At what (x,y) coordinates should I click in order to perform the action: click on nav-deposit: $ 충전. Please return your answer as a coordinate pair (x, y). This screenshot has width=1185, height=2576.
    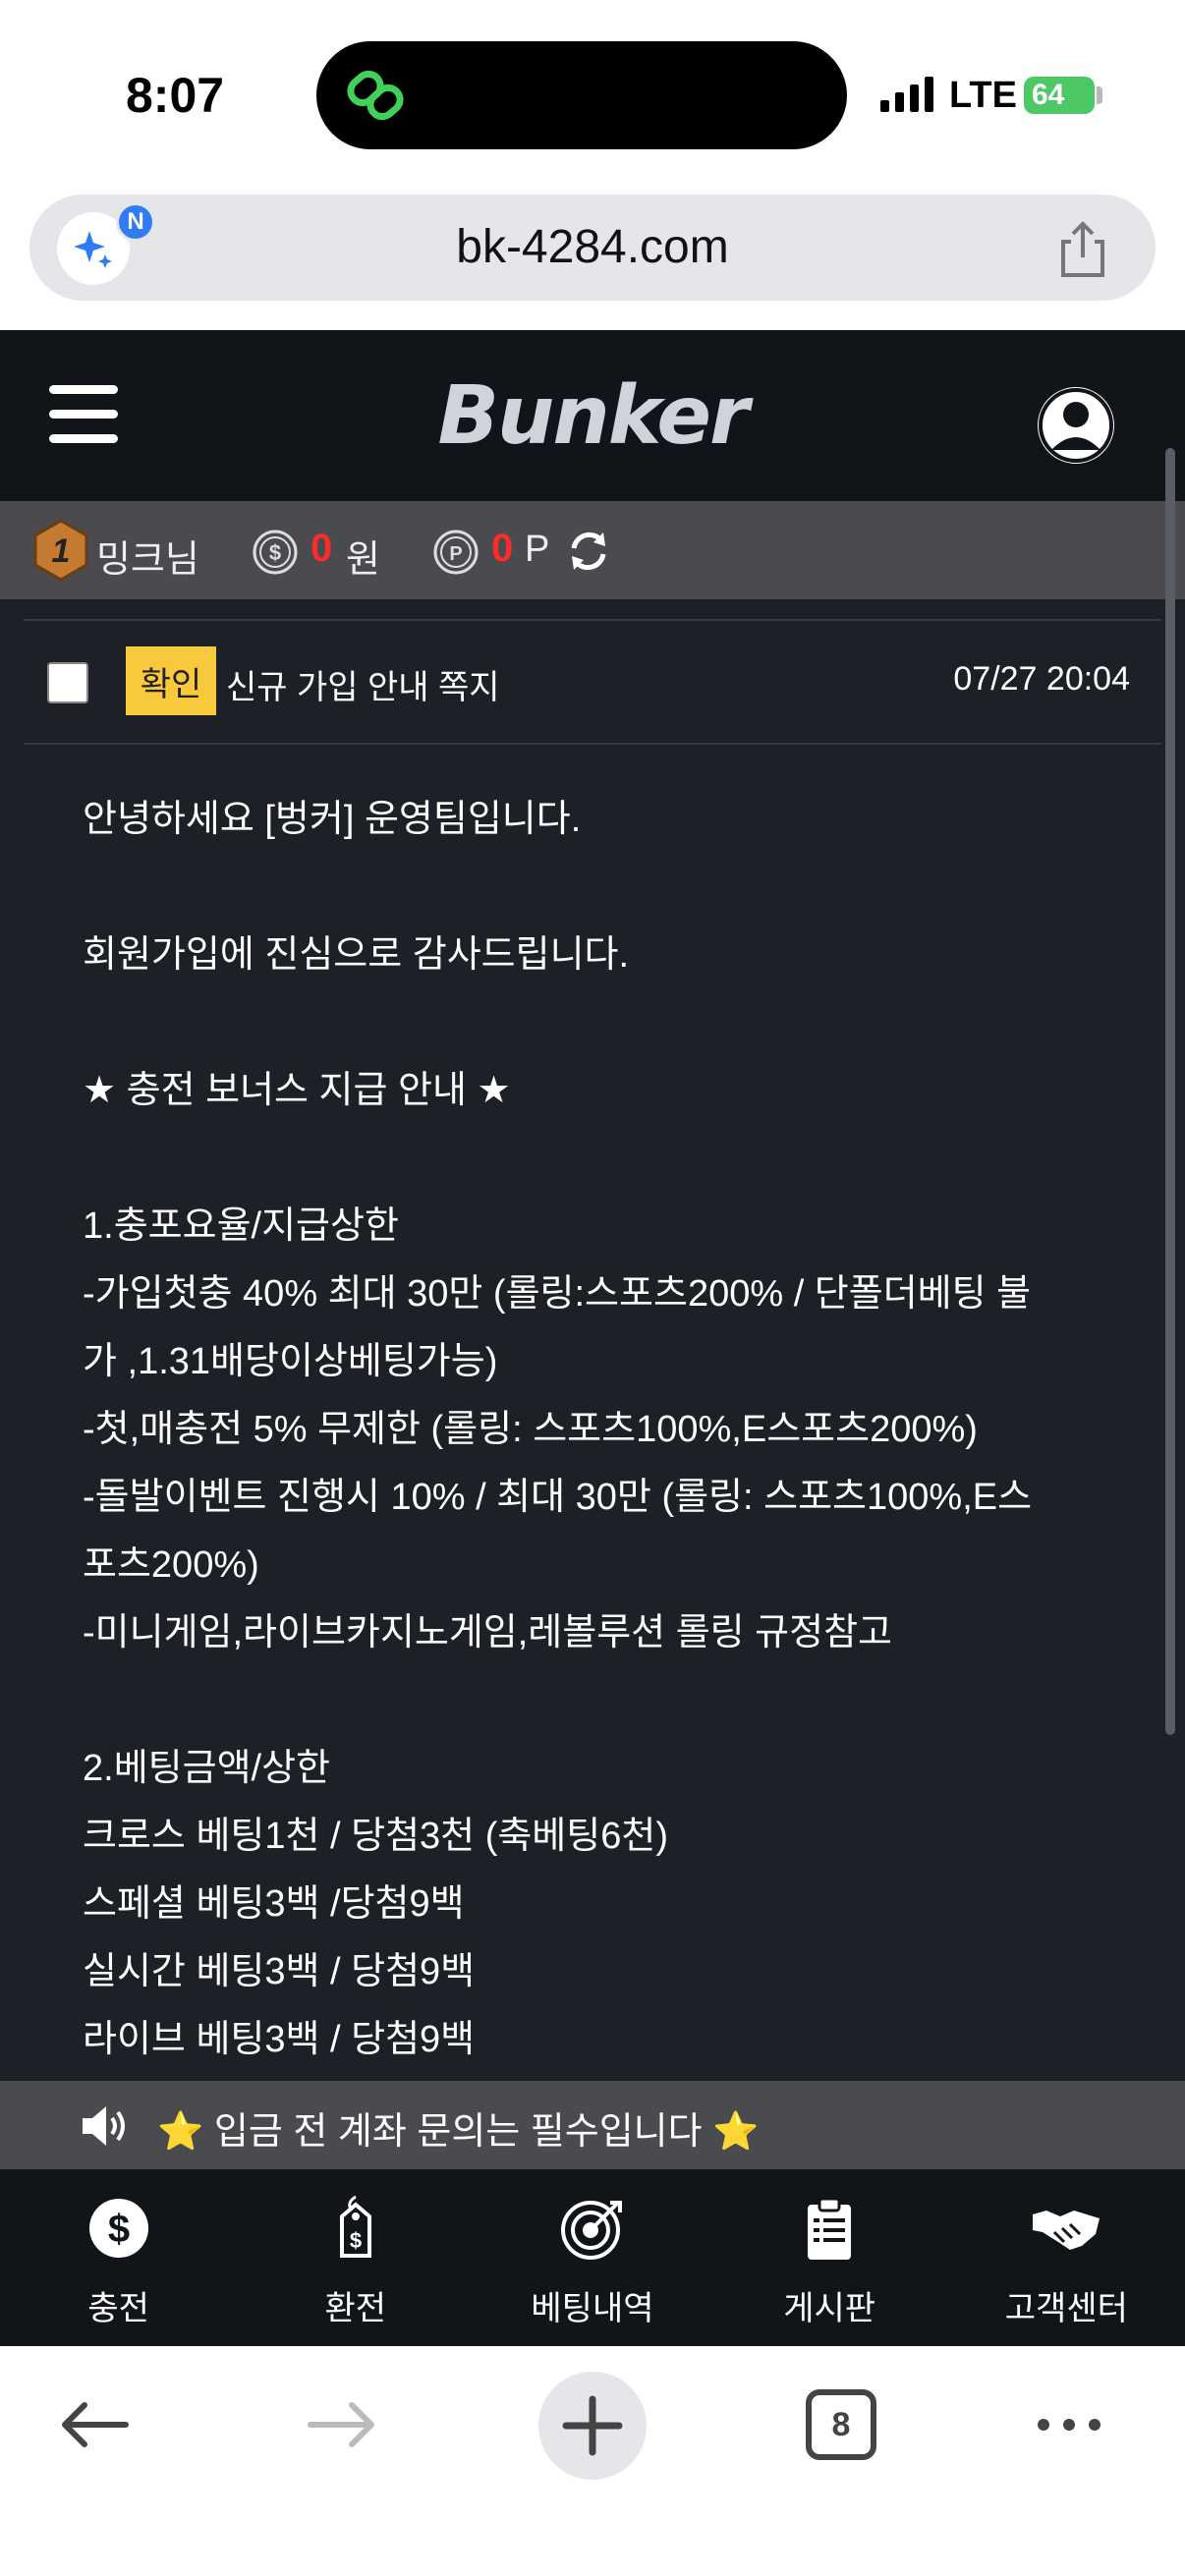
    Looking at the image, I should click on (119, 2257).